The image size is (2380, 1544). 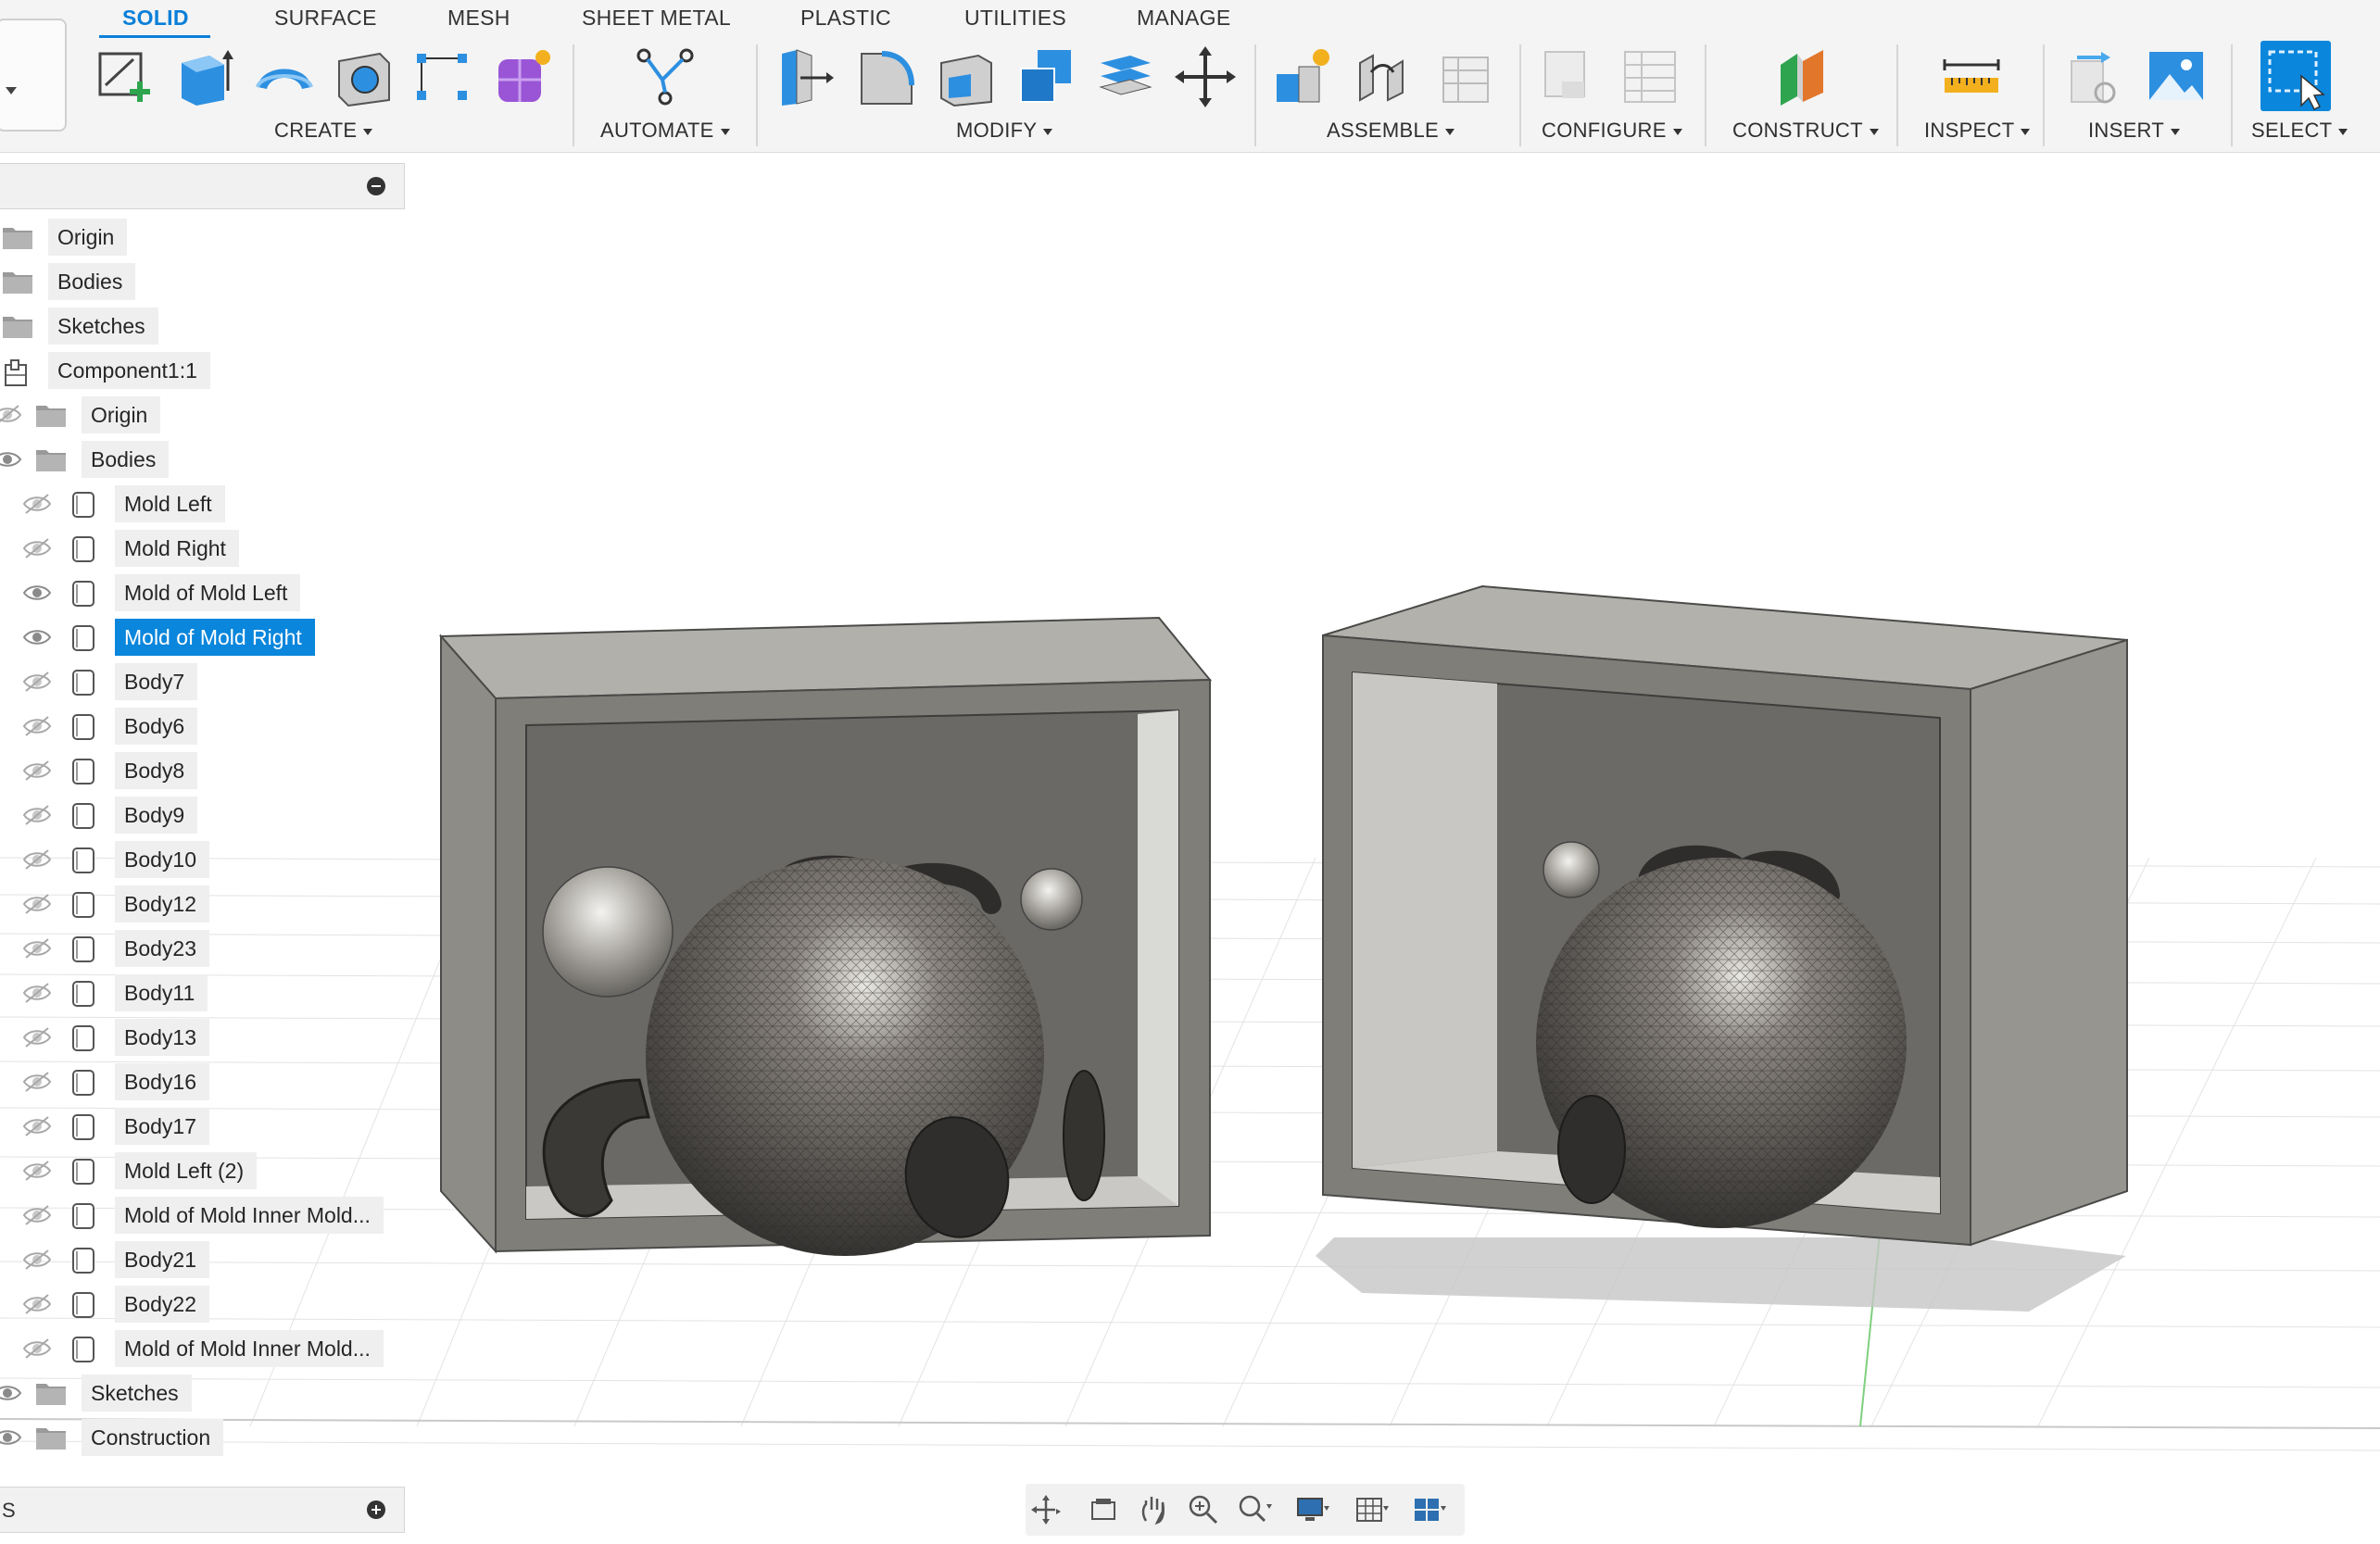 What do you see at coordinates (1312, 1509) in the screenshot?
I see `display-settings-icon` at bounding box center [1312, 1509].